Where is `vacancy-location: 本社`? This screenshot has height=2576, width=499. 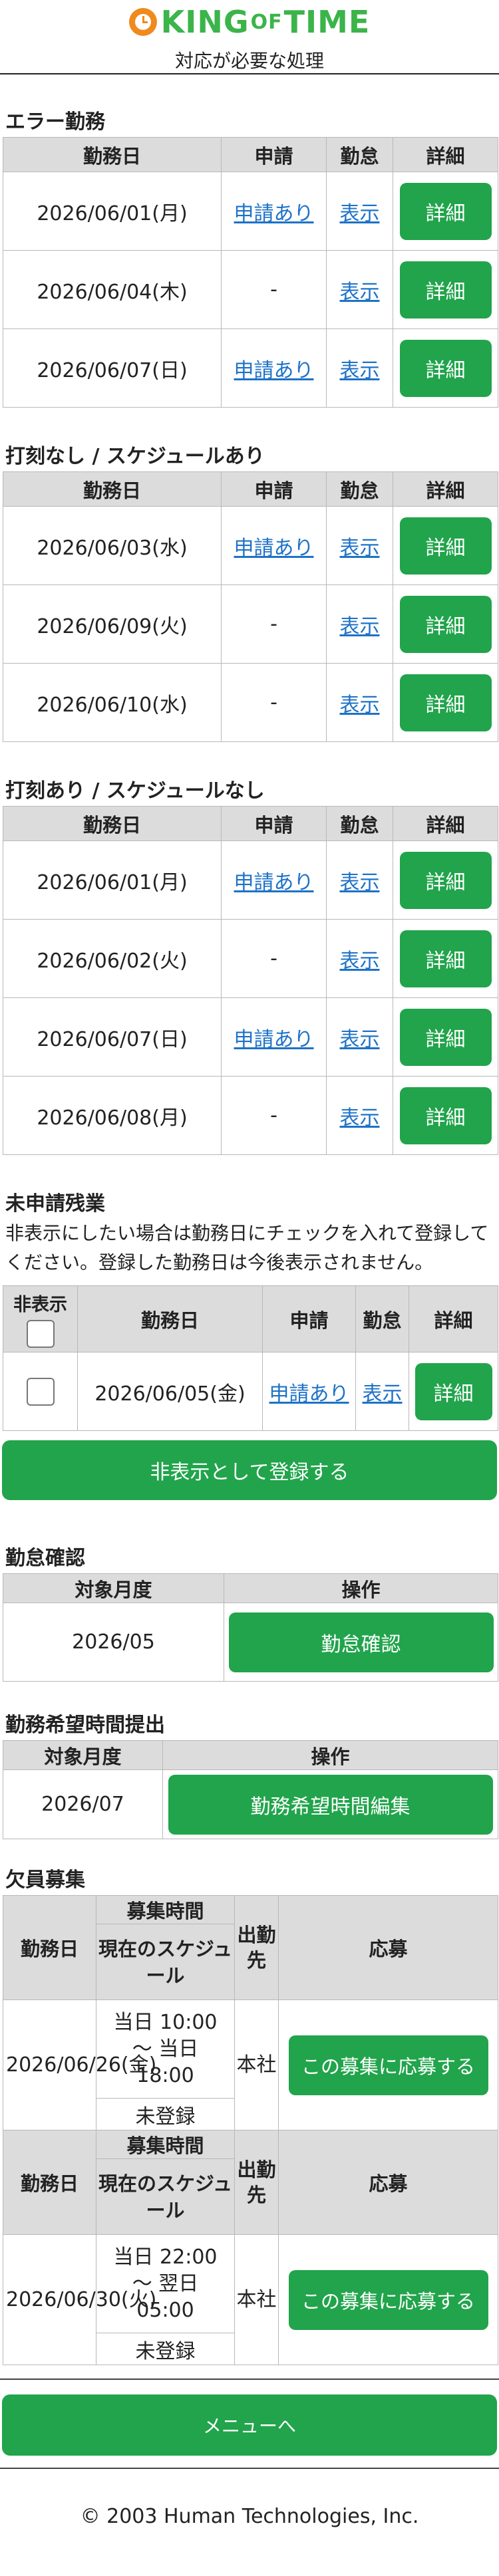 vacancy-location: 本社 is located at coordinates (256, 2064).